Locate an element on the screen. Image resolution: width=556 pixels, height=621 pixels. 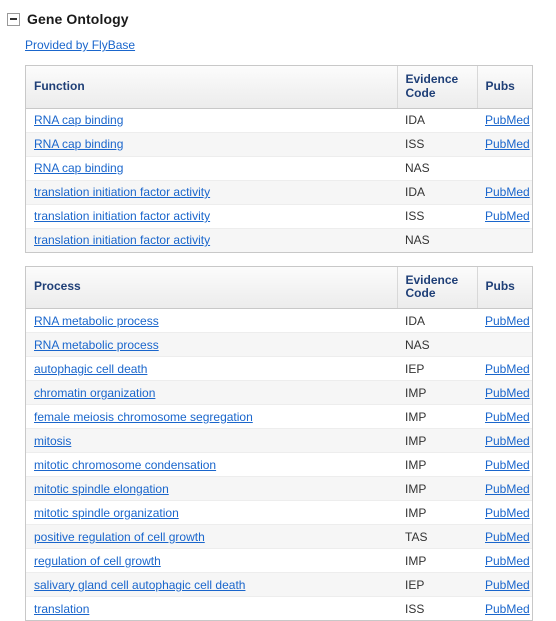
go-term-link: mitosis is located at coordinates (52, 441).